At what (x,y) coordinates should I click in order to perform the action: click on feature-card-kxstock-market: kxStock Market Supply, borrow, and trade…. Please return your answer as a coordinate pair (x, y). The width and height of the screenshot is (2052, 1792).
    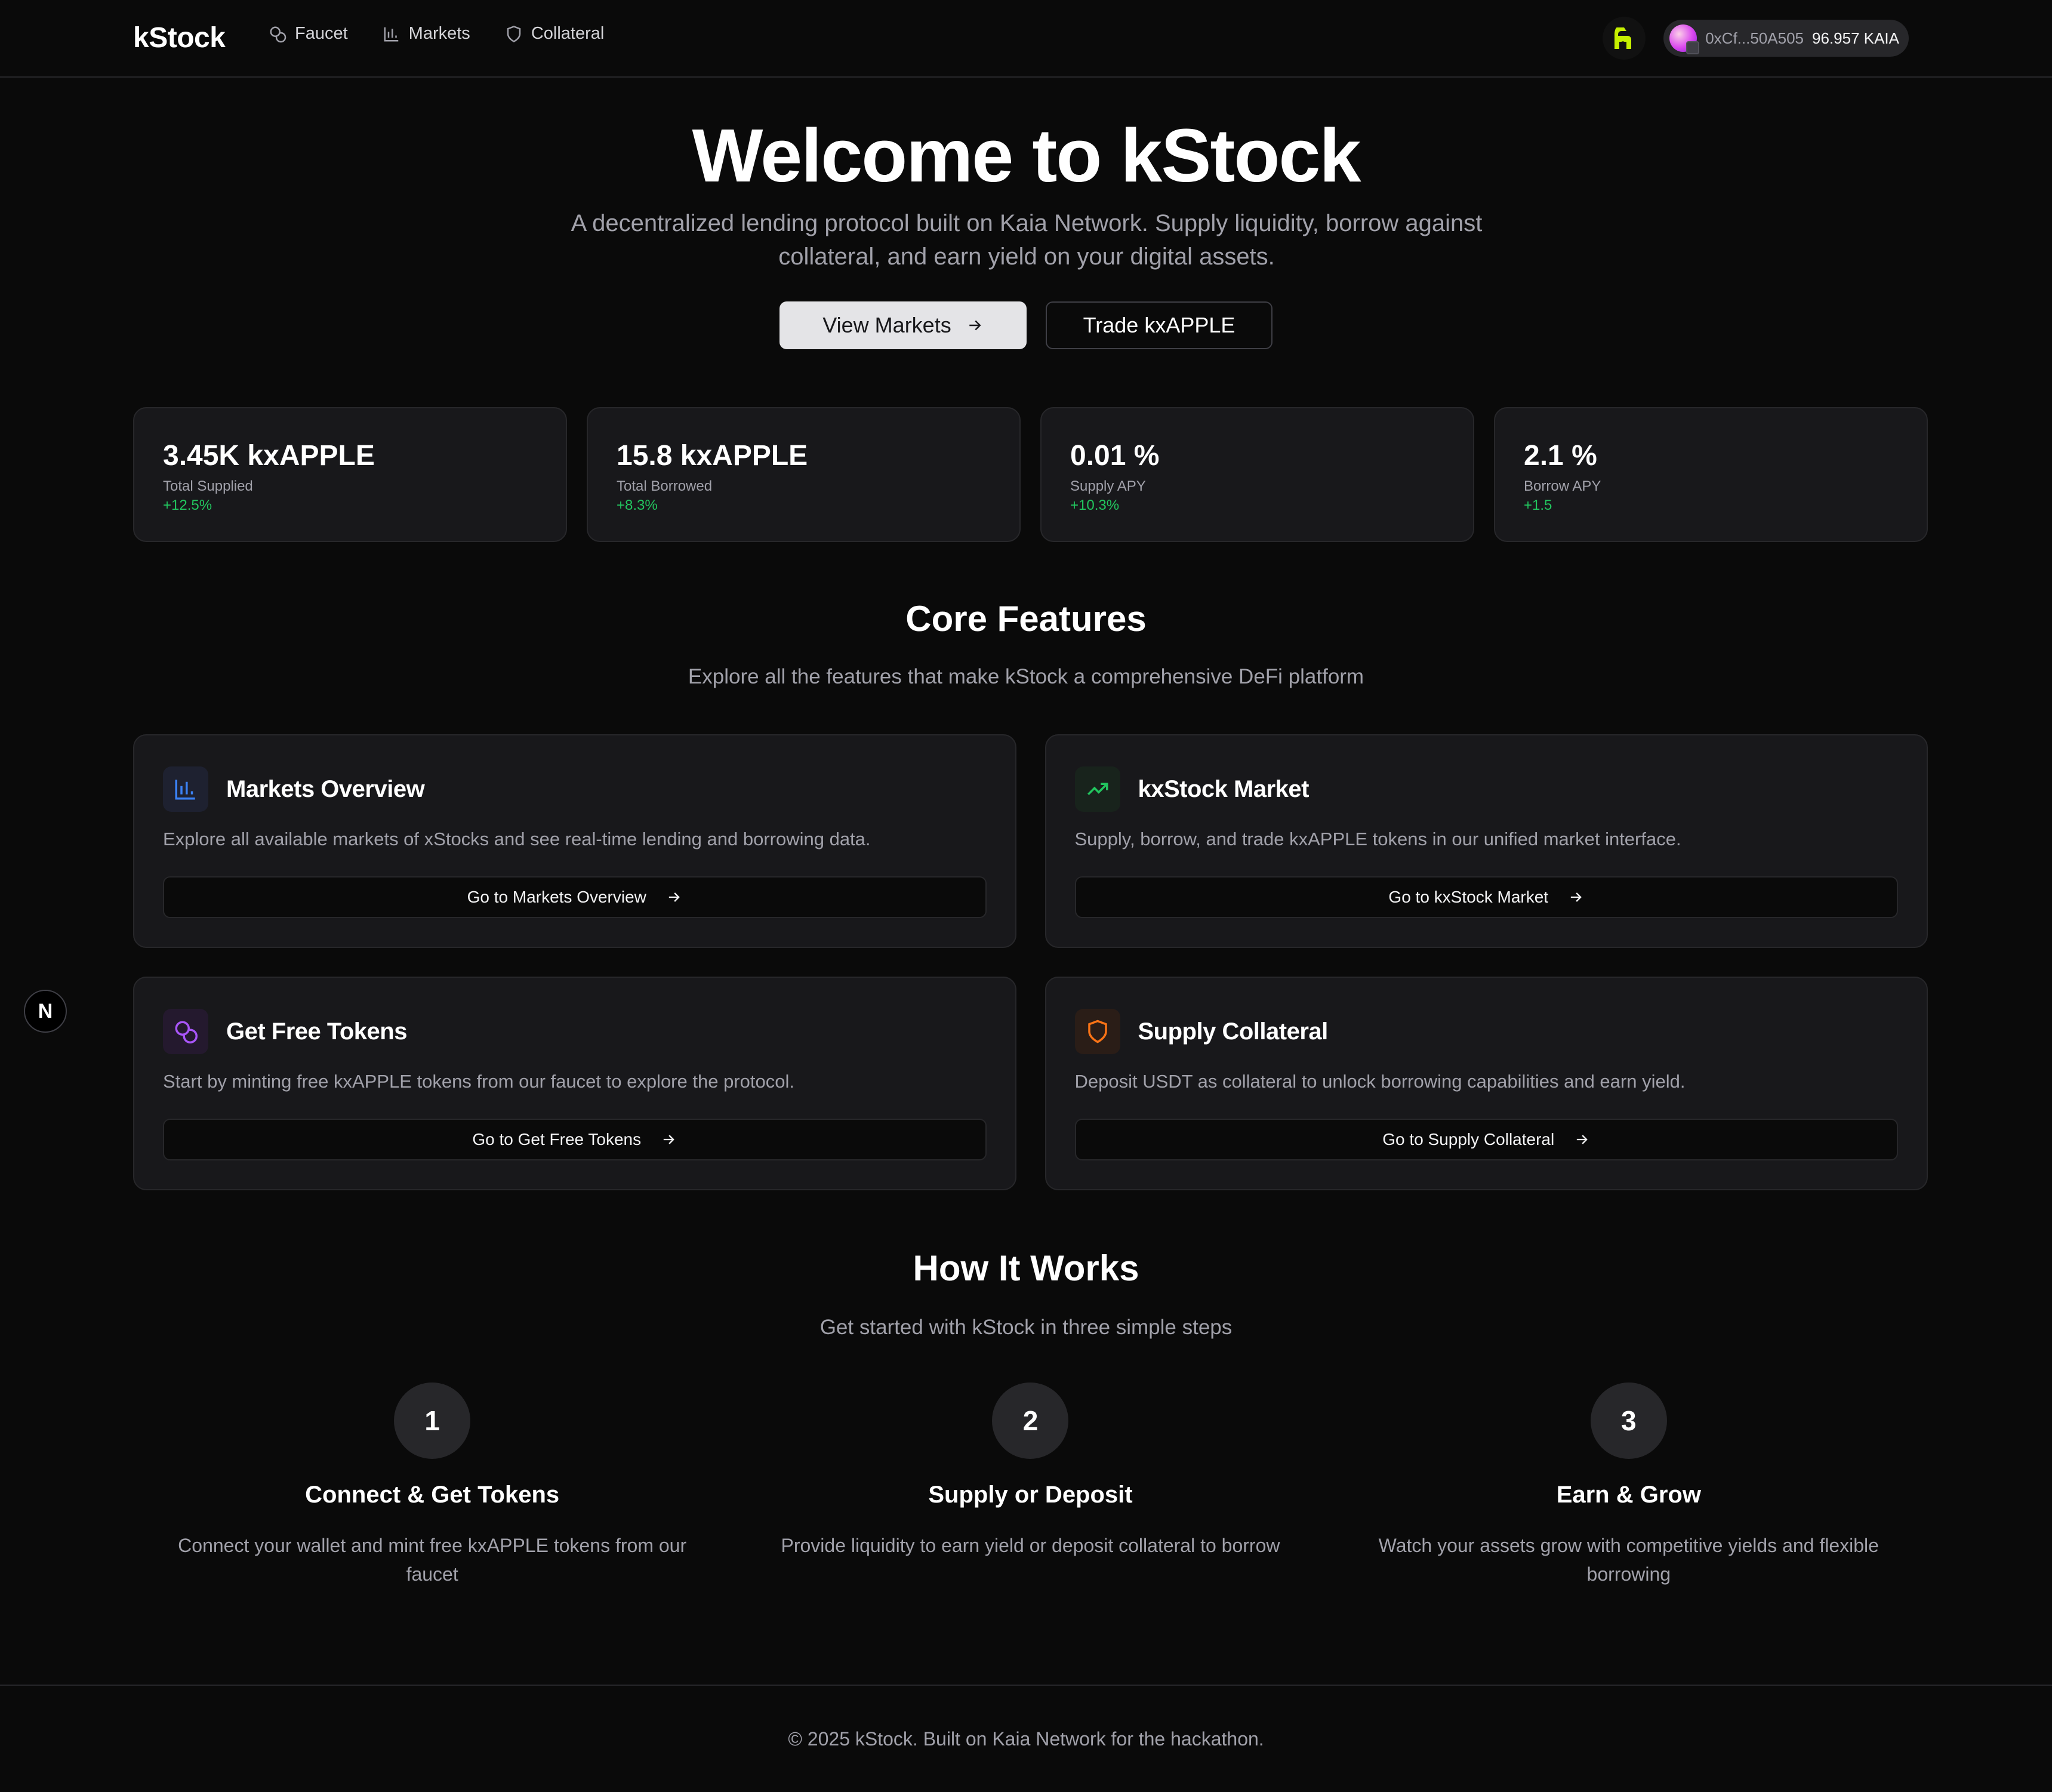
    Looking at the image, I should click on (1486, 841).